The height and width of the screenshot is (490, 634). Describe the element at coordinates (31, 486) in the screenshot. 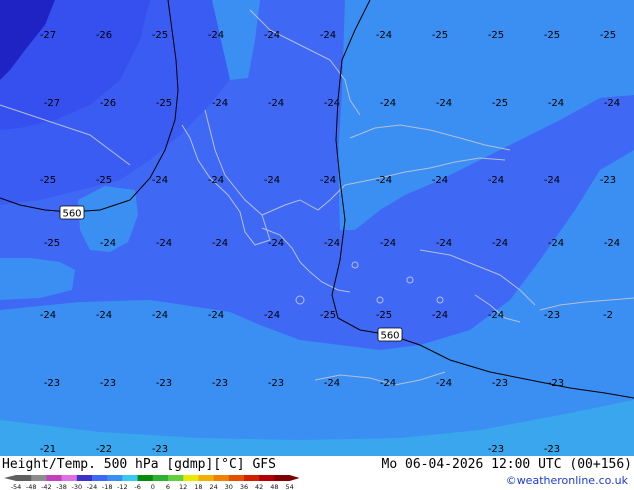

I see `scale-tick-label: -48` at that location.